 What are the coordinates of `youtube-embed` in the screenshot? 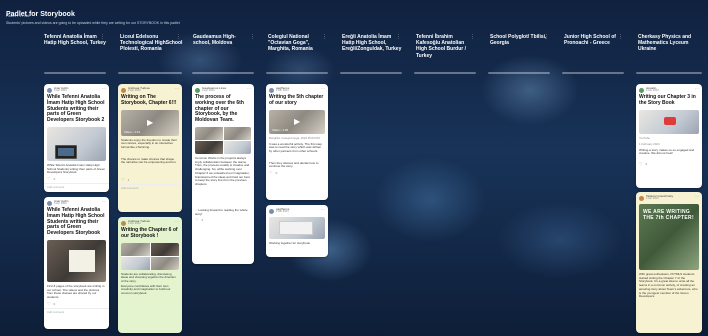 It's located at (669, 121).